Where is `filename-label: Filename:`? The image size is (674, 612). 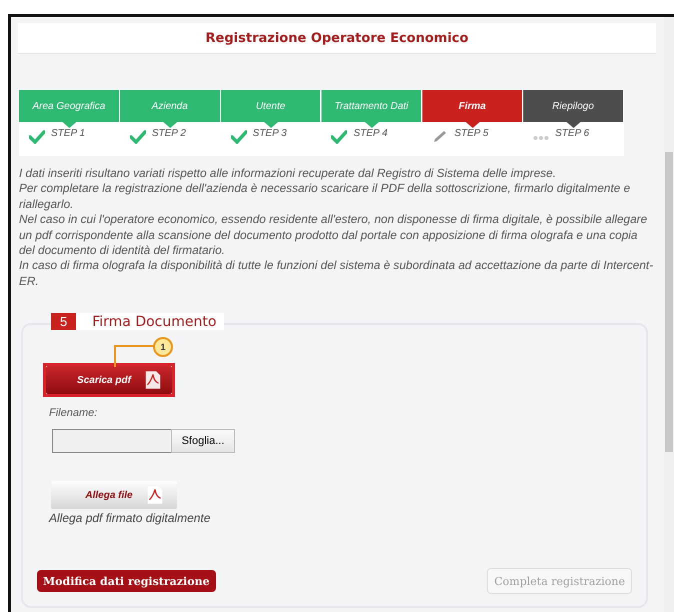
filename-label: Filename: is located at coordinates (73, 413).